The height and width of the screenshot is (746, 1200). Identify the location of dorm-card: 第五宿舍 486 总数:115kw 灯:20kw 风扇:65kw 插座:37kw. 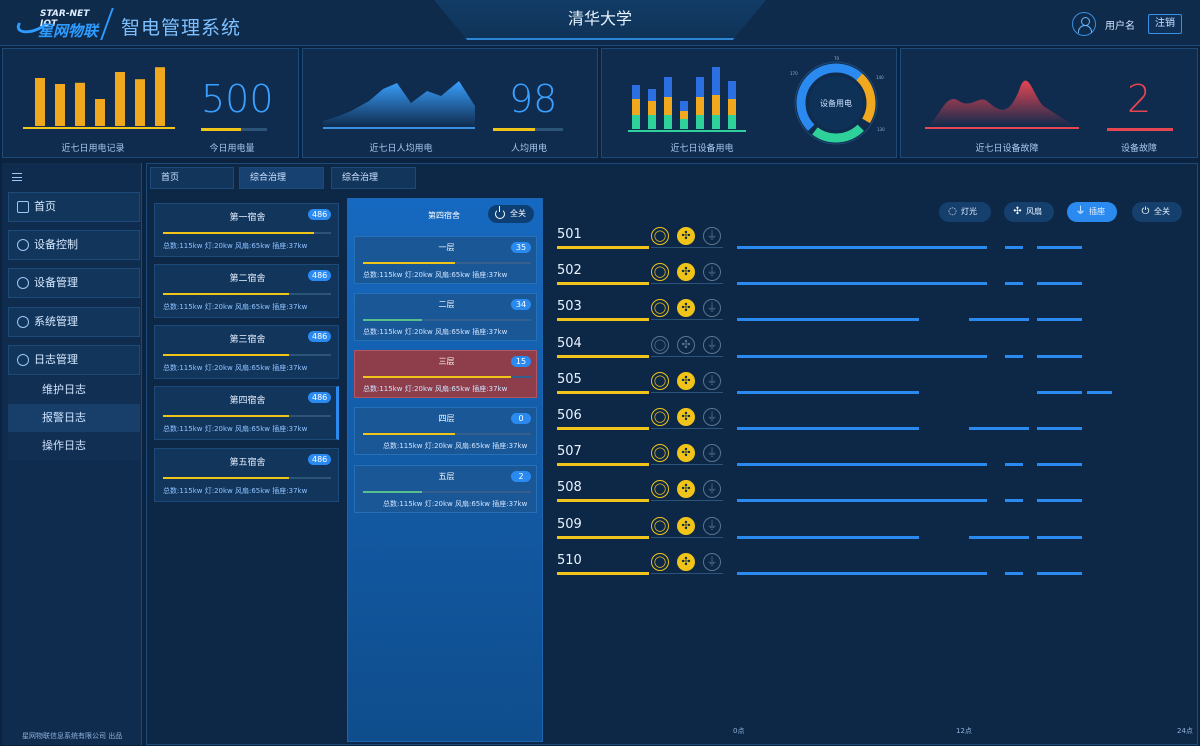
(246, 475).